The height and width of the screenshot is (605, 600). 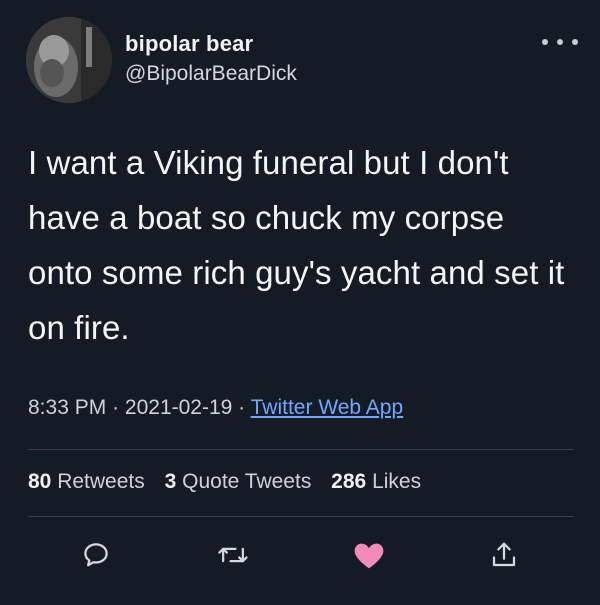 What do you see at coordinates (101, 481) in the screenshot?
I see `retweets-label: Retweets` at bounding box center [101, 481].